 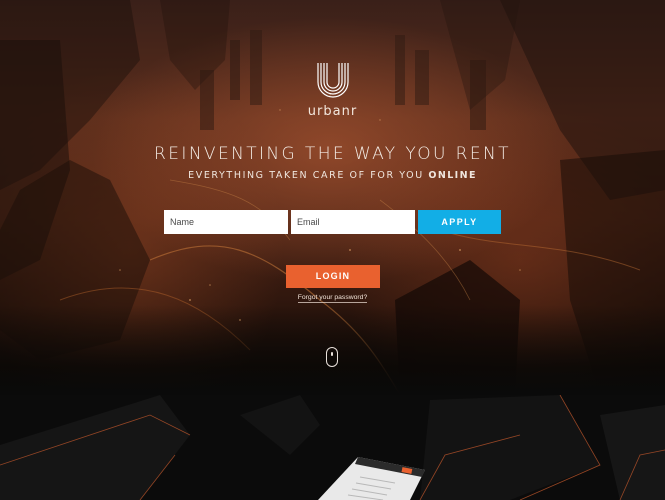 I want to click on hero-subline-emphasis: ONLINE, so click(x=452, y=175).